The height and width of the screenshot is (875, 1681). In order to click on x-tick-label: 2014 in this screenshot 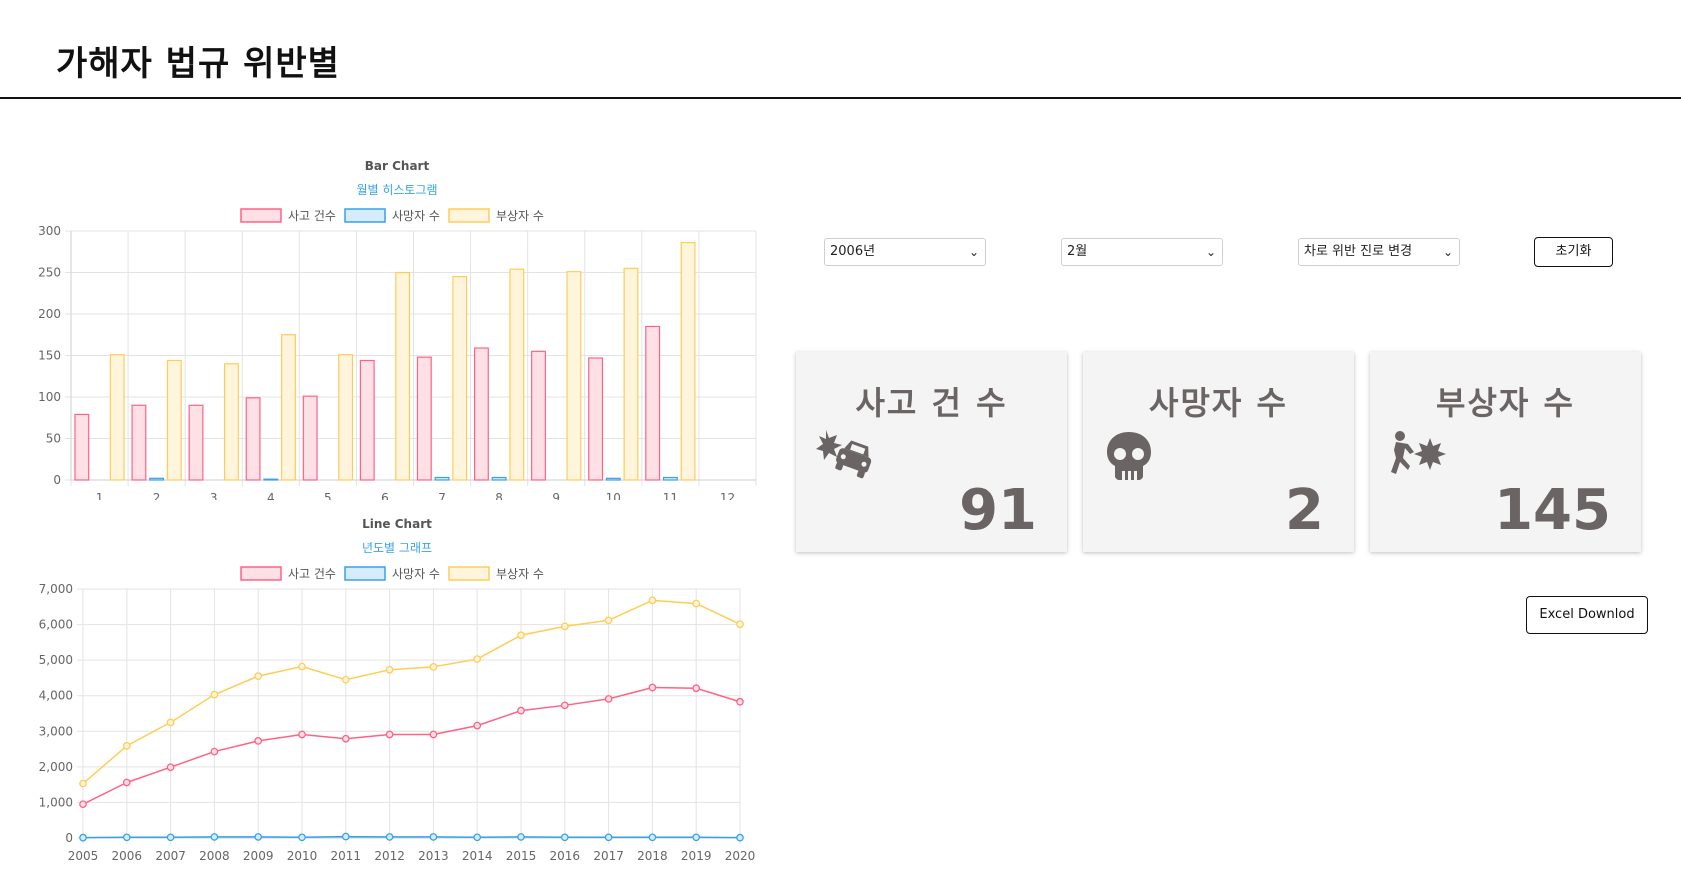, I will do `click(477, 856)`.